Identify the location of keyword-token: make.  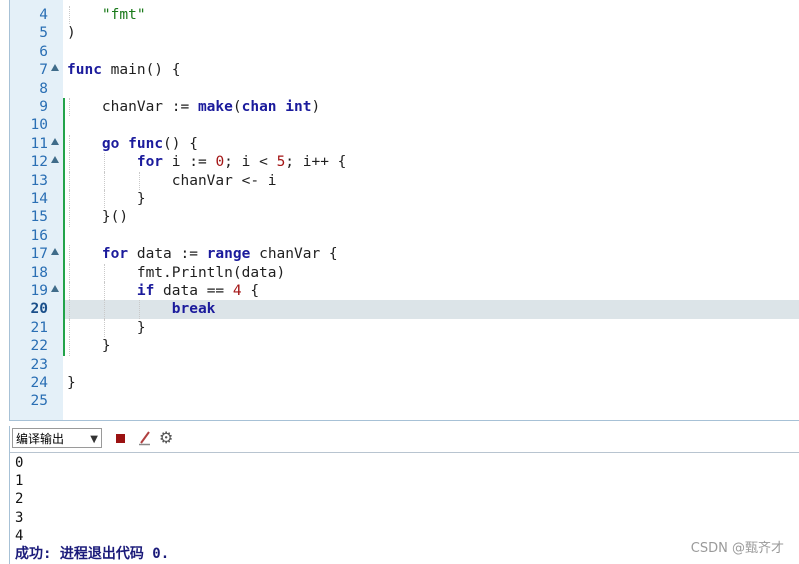
(215, 107).